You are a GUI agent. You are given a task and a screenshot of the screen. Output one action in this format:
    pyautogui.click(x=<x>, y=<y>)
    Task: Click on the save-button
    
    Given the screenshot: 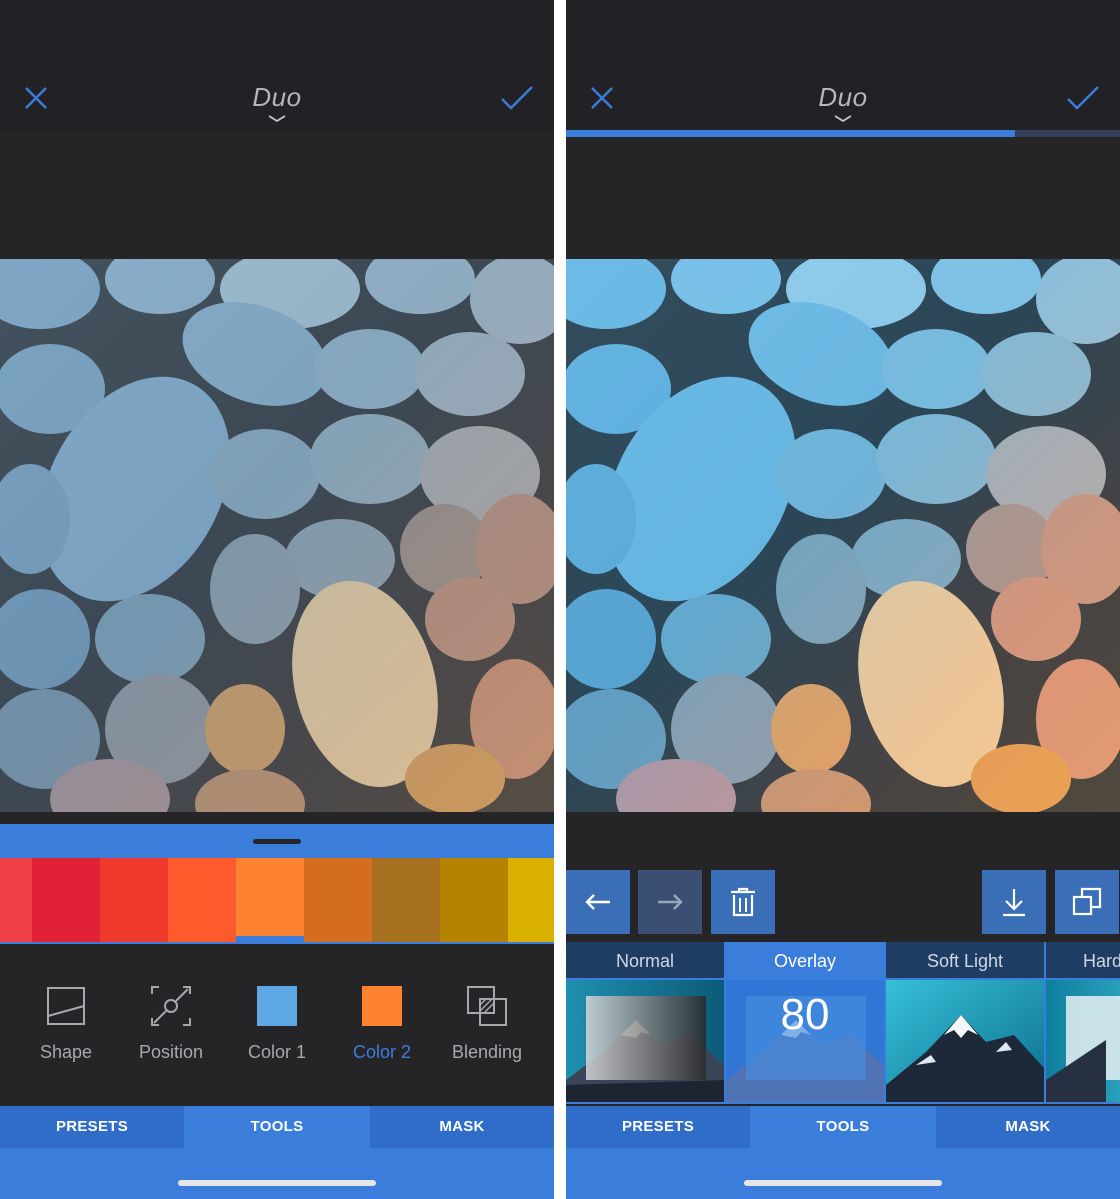 What is the action you would take?
    pyautogui.click(x=1014, y=902)
    